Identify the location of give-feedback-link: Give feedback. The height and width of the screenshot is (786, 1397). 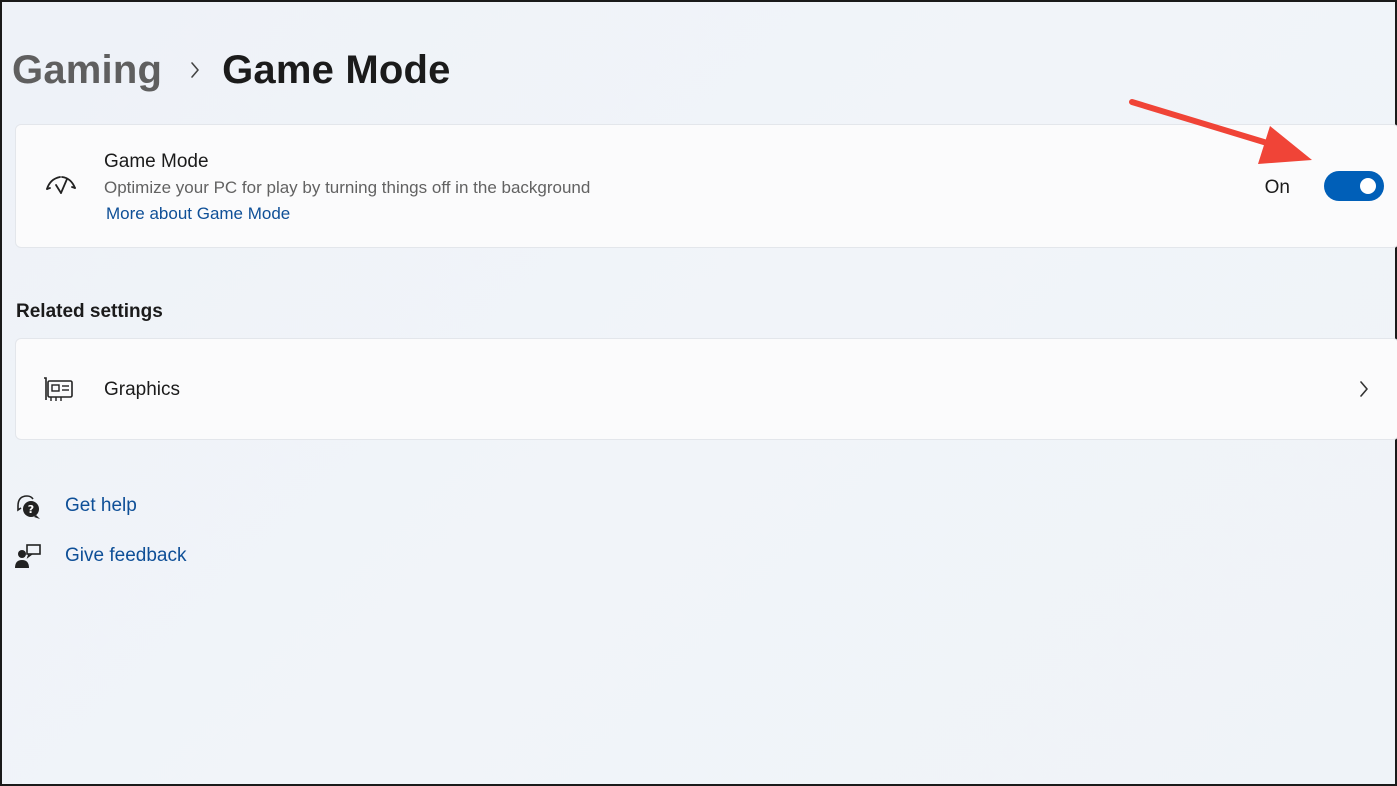
(100, 556).